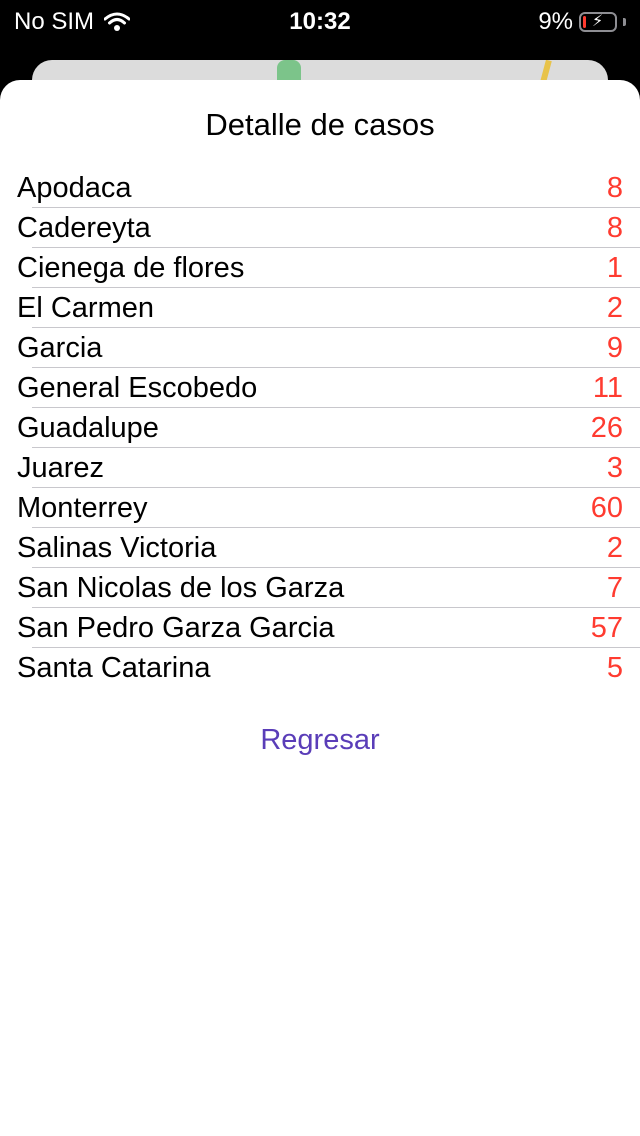 The height and width of the screenshot is (1136, 640). Describe the element at coordinates (117, 548) in the screenshot. I see `municipality-name: Salinas Victoria` at that location.